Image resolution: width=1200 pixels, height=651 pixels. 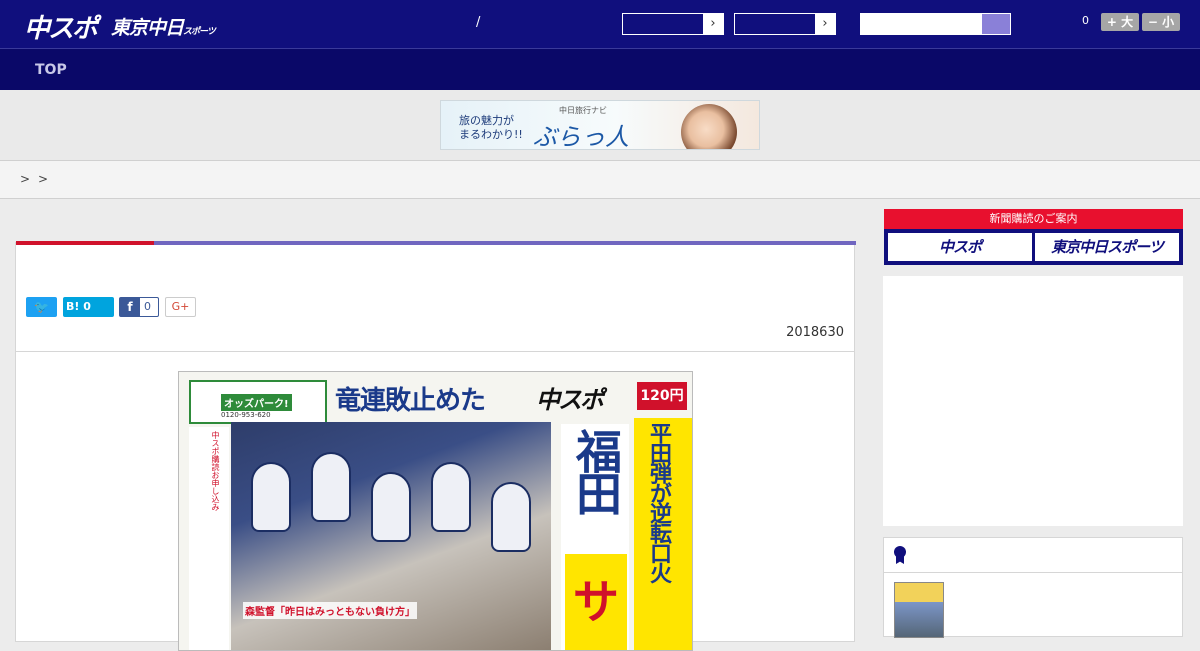 What do you see at coordinates (662, 396) in the screenshot?
I see `paper-price: 120円` at bounding box center [662, 396].